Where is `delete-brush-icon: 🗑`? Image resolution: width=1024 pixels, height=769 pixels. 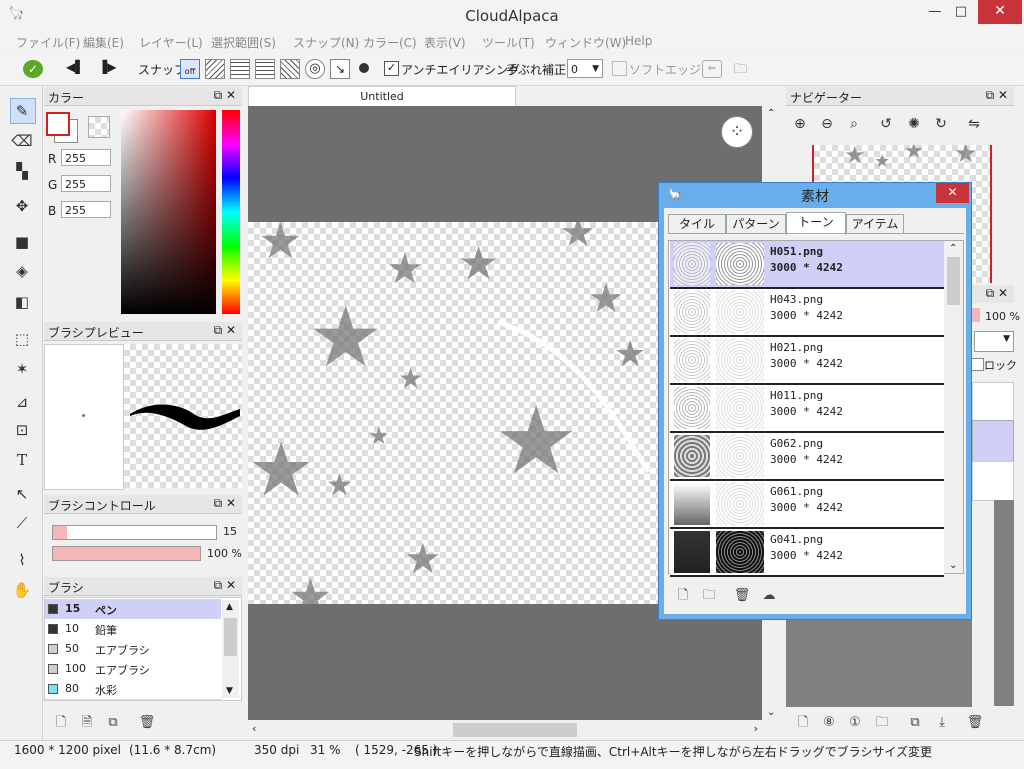
delete-brush-icon: 🗑 is located at coordinates (147, 723).